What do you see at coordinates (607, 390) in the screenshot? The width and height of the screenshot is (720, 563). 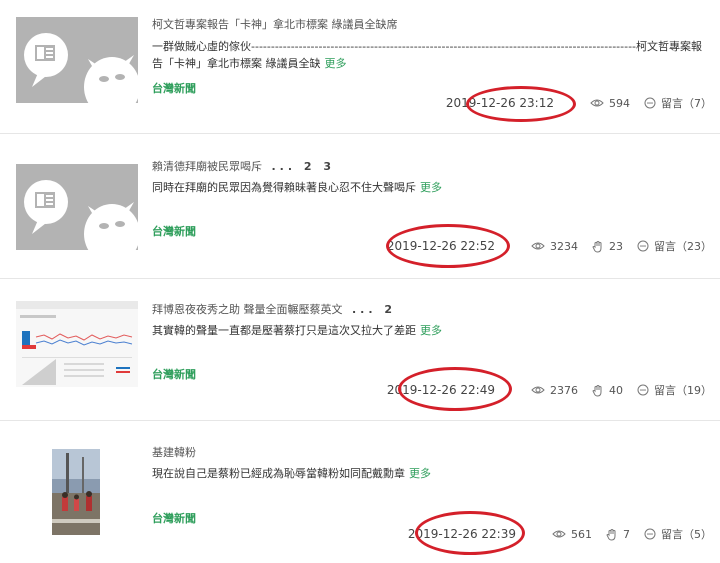 I see `like-button: 40` at bounding box center [607, 390].